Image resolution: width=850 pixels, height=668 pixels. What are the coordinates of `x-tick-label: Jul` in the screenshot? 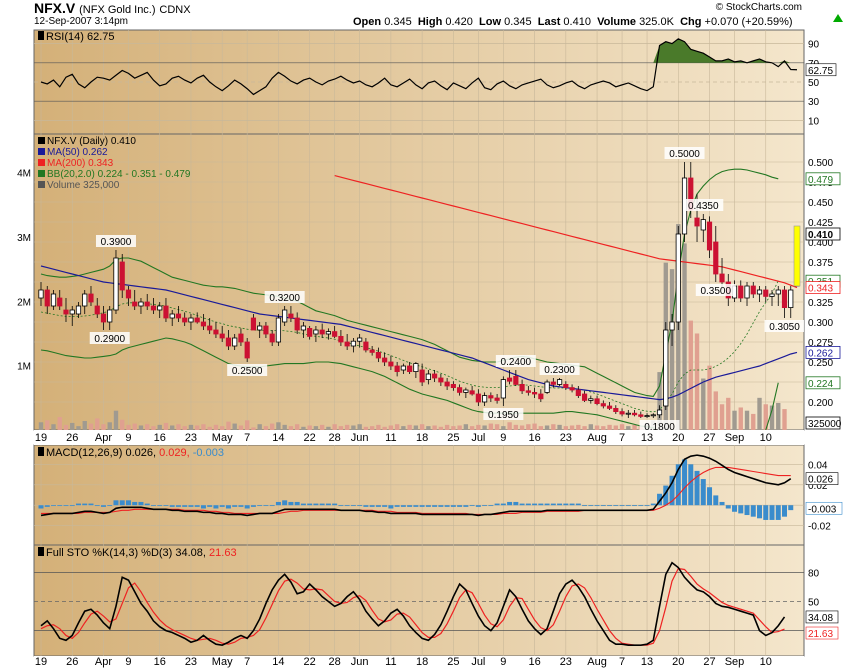 It's located at (478, 438).